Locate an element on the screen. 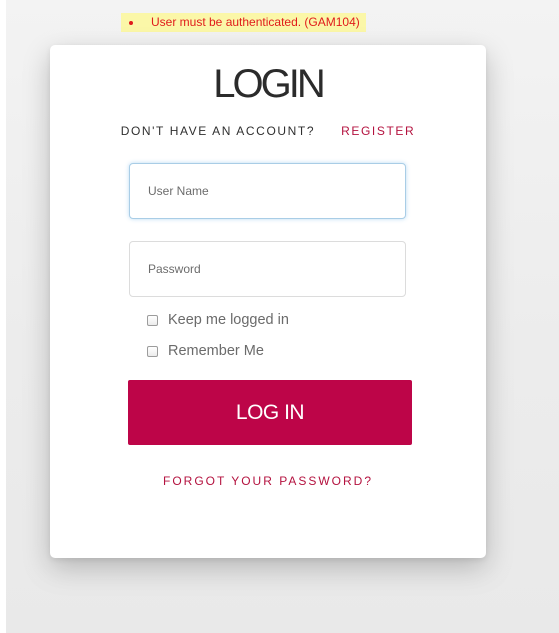 This screenshot has height=633, width=559. register-link: REGISTER is located at coordinates (378, 131).